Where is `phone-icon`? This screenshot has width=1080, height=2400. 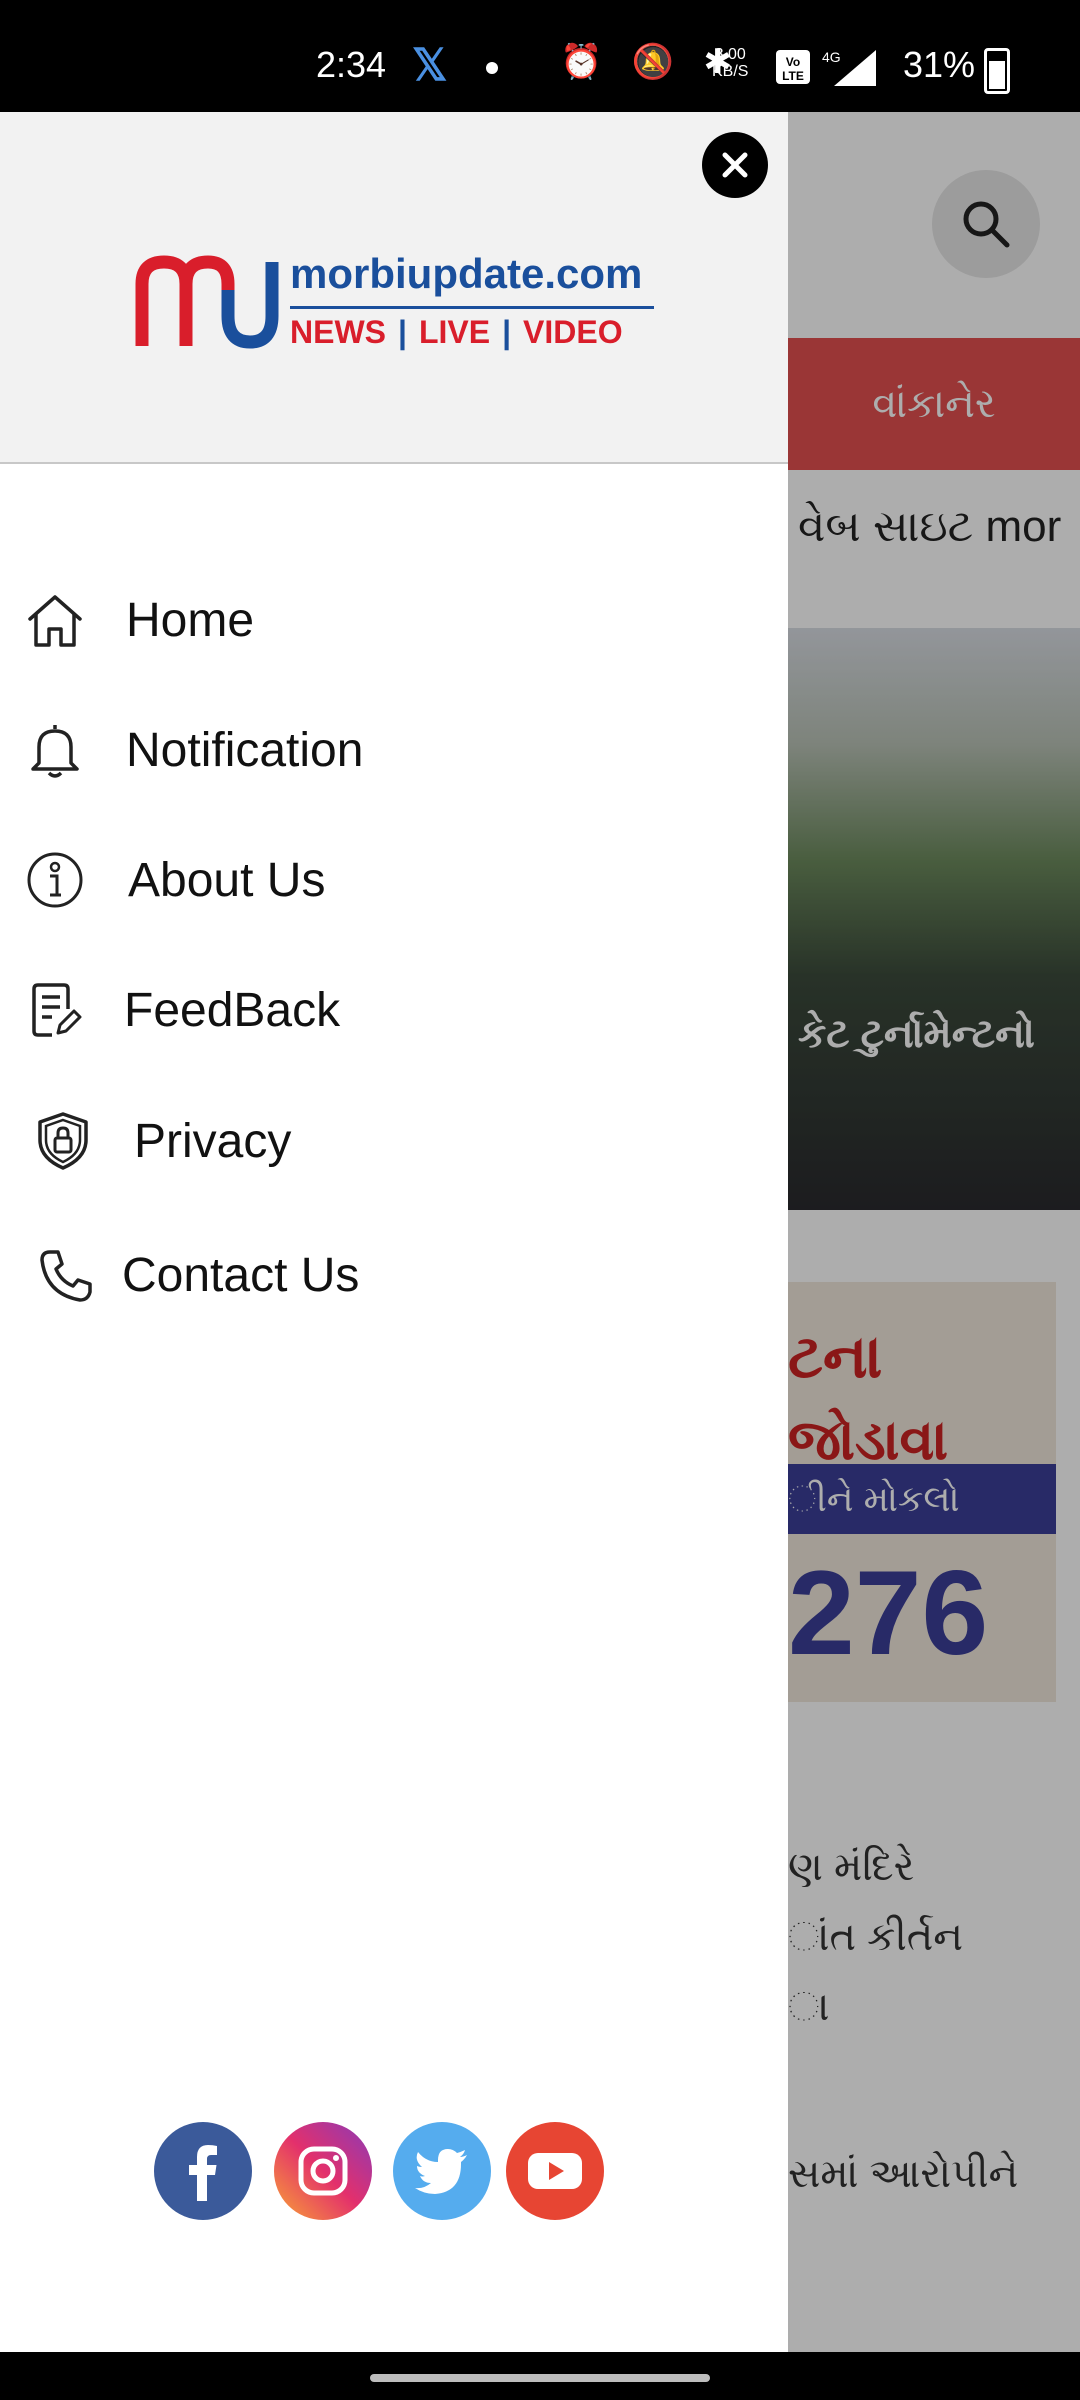 phone-icon is located at coordinates (66, 1276).